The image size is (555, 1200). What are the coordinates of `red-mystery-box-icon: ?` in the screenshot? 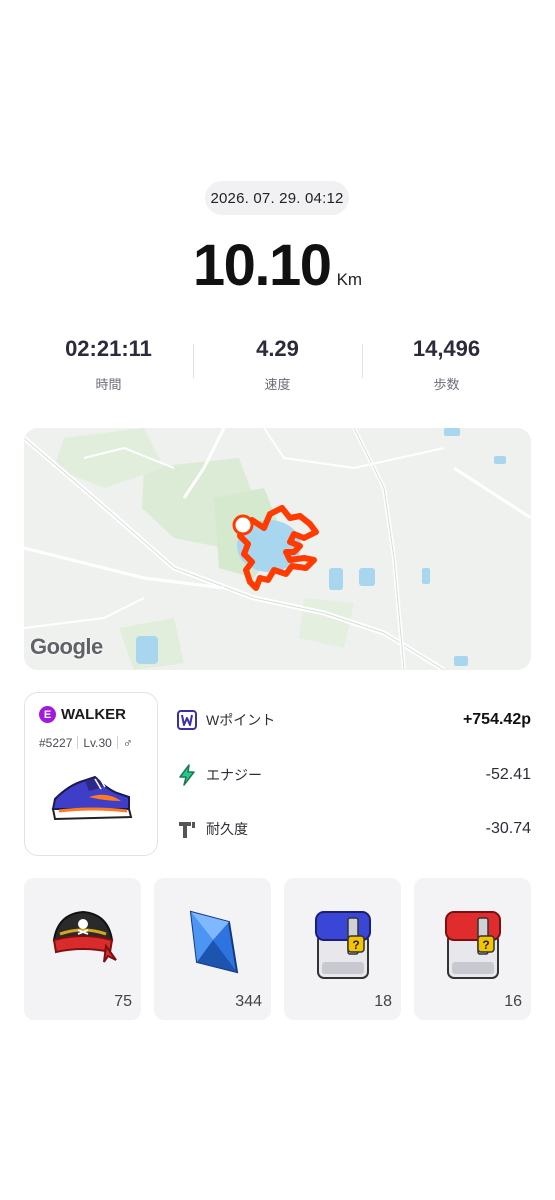 It's located at (472, 944).